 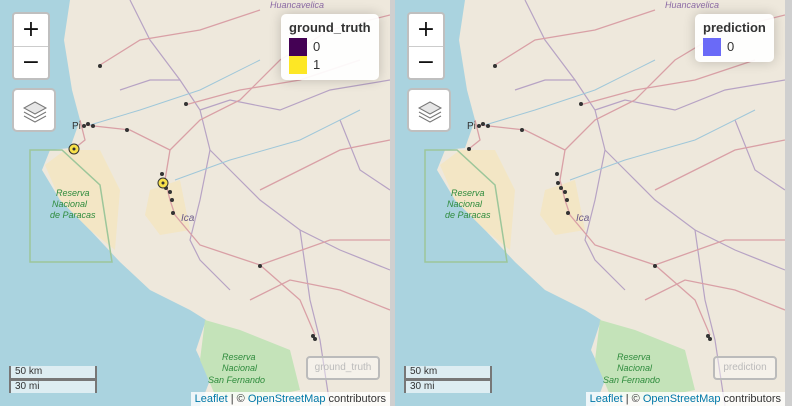 What do you see at coordinates (317, 64) in the screenshot?
I see `legend-label: 1` at bounding box center [317, 64].